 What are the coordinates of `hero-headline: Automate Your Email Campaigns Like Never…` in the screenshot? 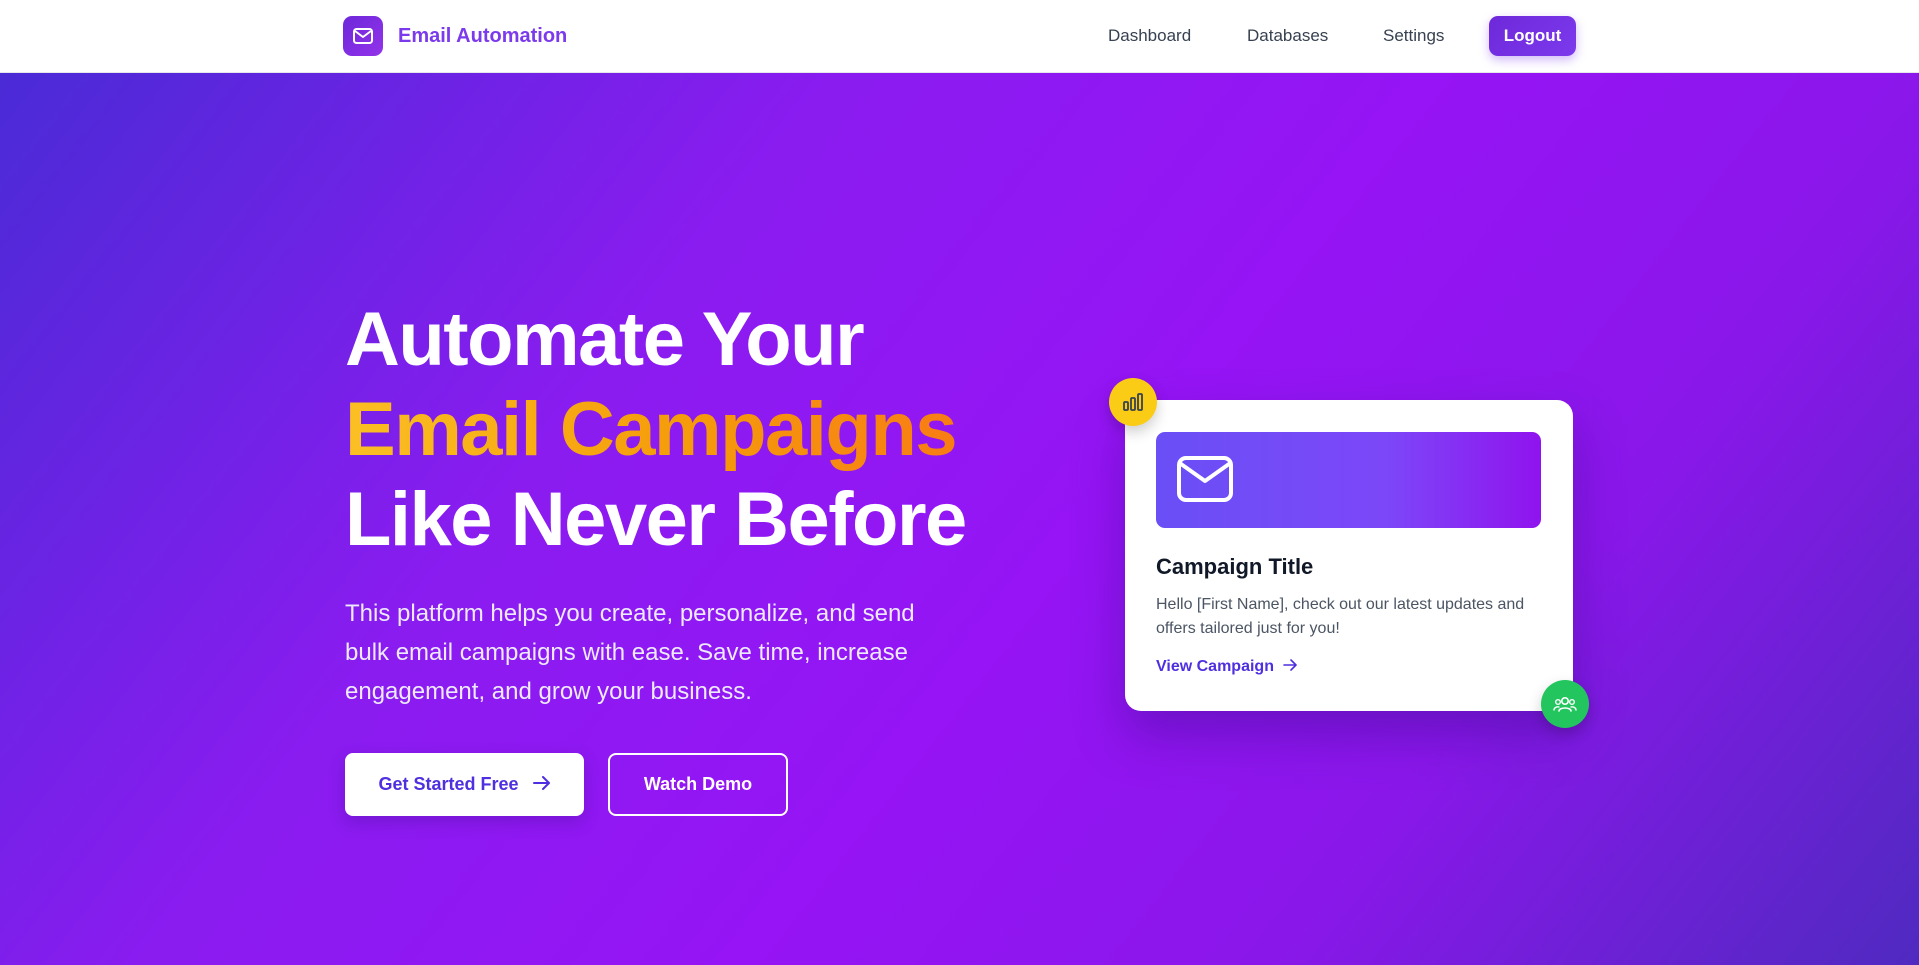 It's located at (695, 430).